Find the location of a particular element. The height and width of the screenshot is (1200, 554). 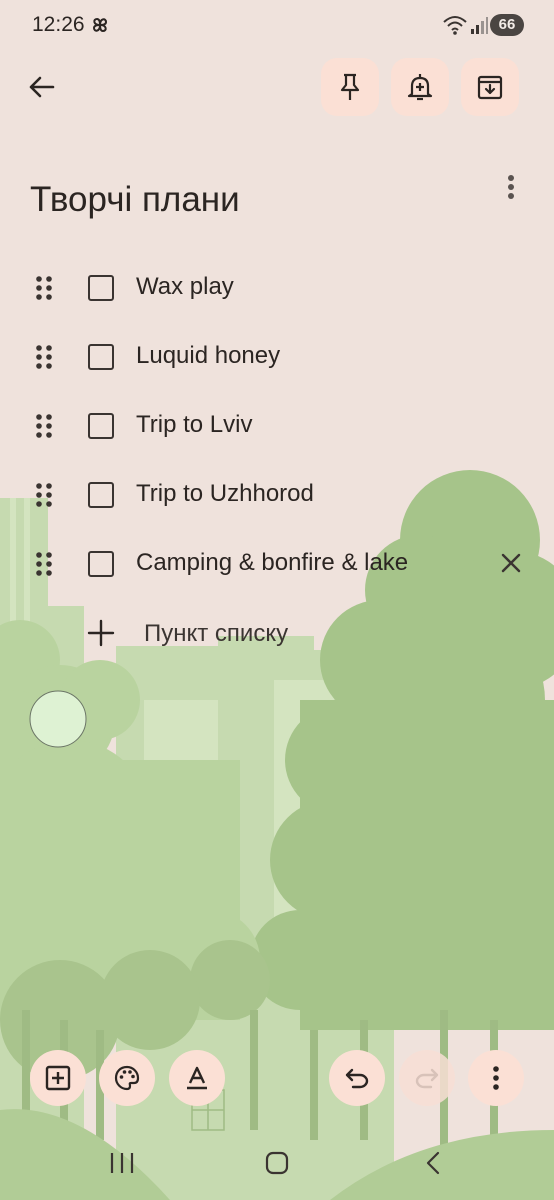

undo-button is located at coordinates (357, 1078).